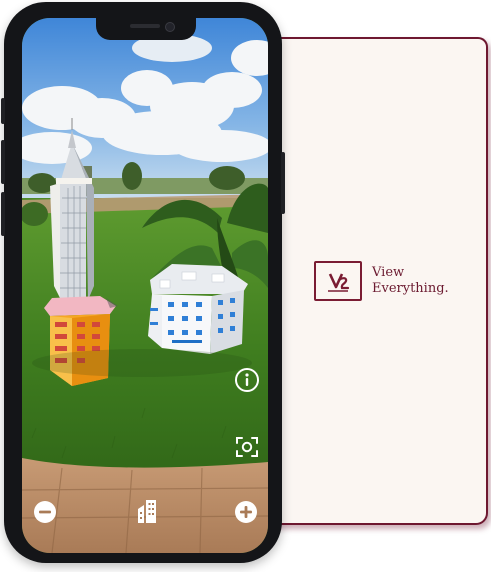 The height and width of the screenshot is (572, 491). Describe the element at coordinates (146, 29) in the screenshot. I see `phone-notch` at that location.